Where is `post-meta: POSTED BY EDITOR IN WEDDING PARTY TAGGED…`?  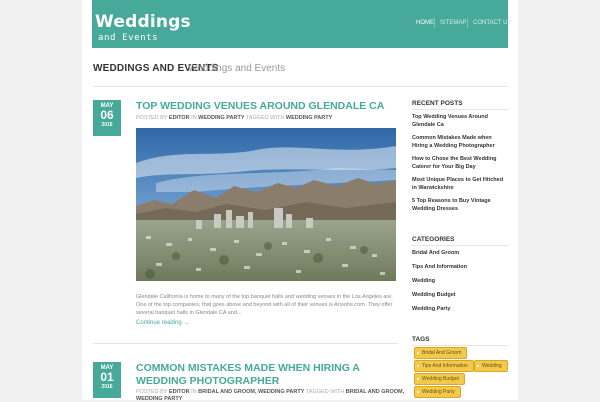
post-meta: POSTED BY EDITOR IN WEDDING PARTY TAGGED… is located at coordinates (234, 118).